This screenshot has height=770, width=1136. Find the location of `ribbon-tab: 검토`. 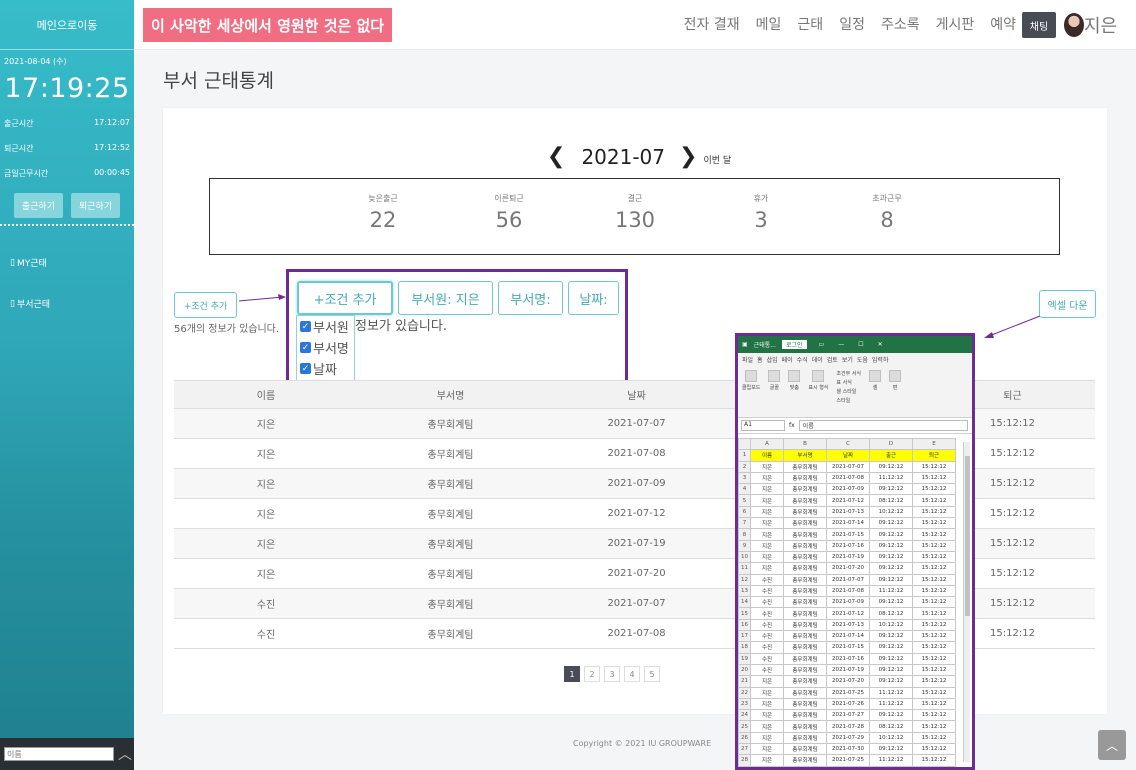

ribbon-tab: 검토 is located at coordinates (832, 359).